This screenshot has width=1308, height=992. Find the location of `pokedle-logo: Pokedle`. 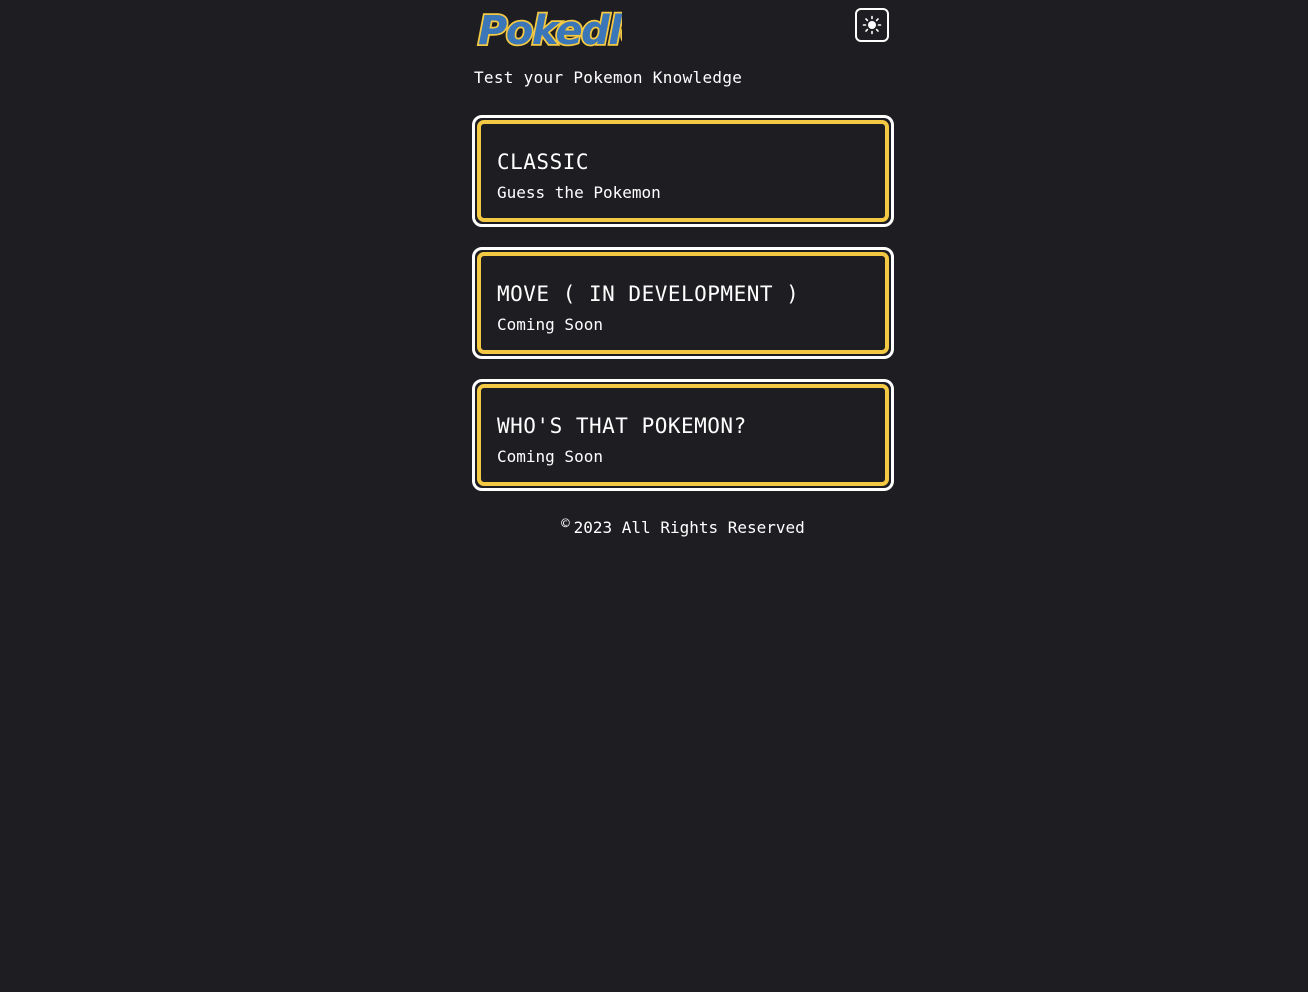

pokedle-logo: Pokedle is located at coordinates (549, 27).